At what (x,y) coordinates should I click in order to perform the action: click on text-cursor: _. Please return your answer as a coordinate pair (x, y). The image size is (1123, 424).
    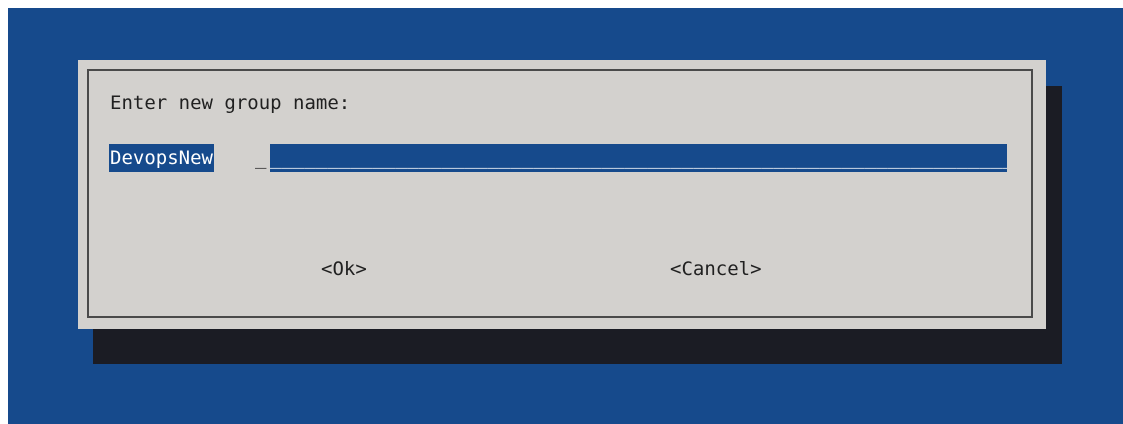
    Looking at the image, I should click on (261, 158).